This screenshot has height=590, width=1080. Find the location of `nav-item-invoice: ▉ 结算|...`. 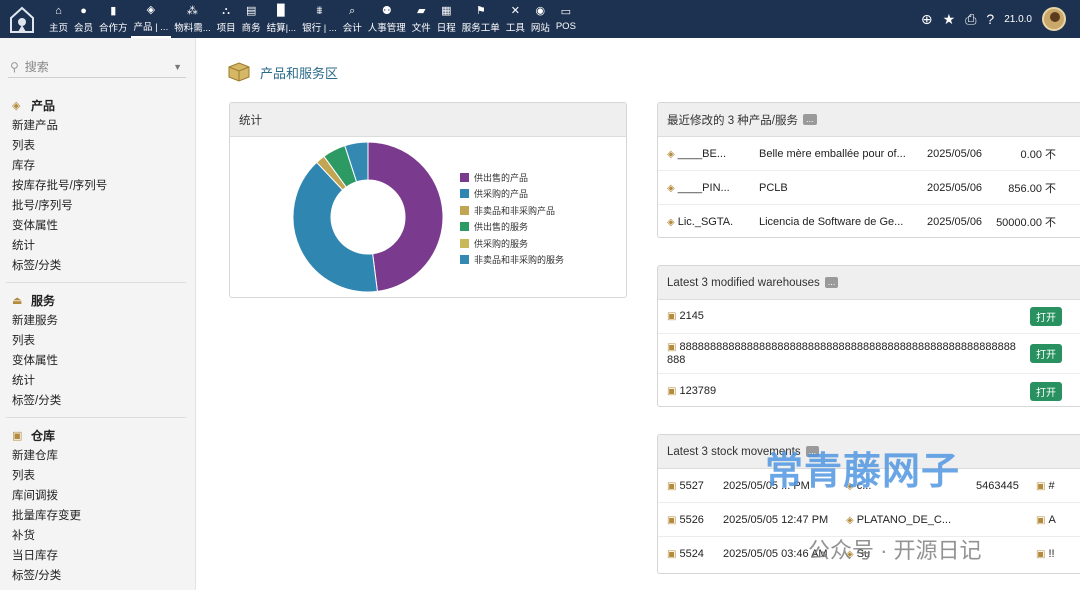

nav-item-invoice: ▉ 结算|... is located at coordinates (281, 19).